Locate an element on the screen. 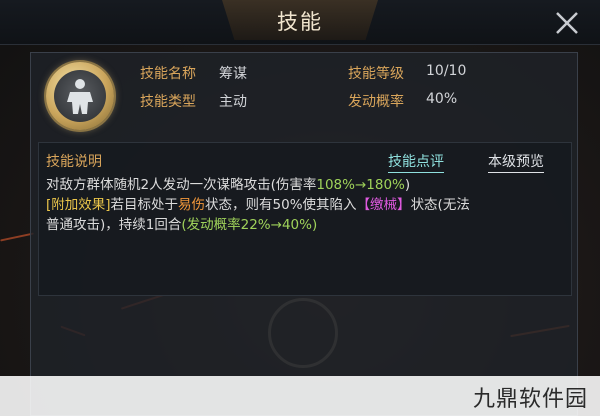  skill-level-value: 10/10 is located at coordinates (446, 71).